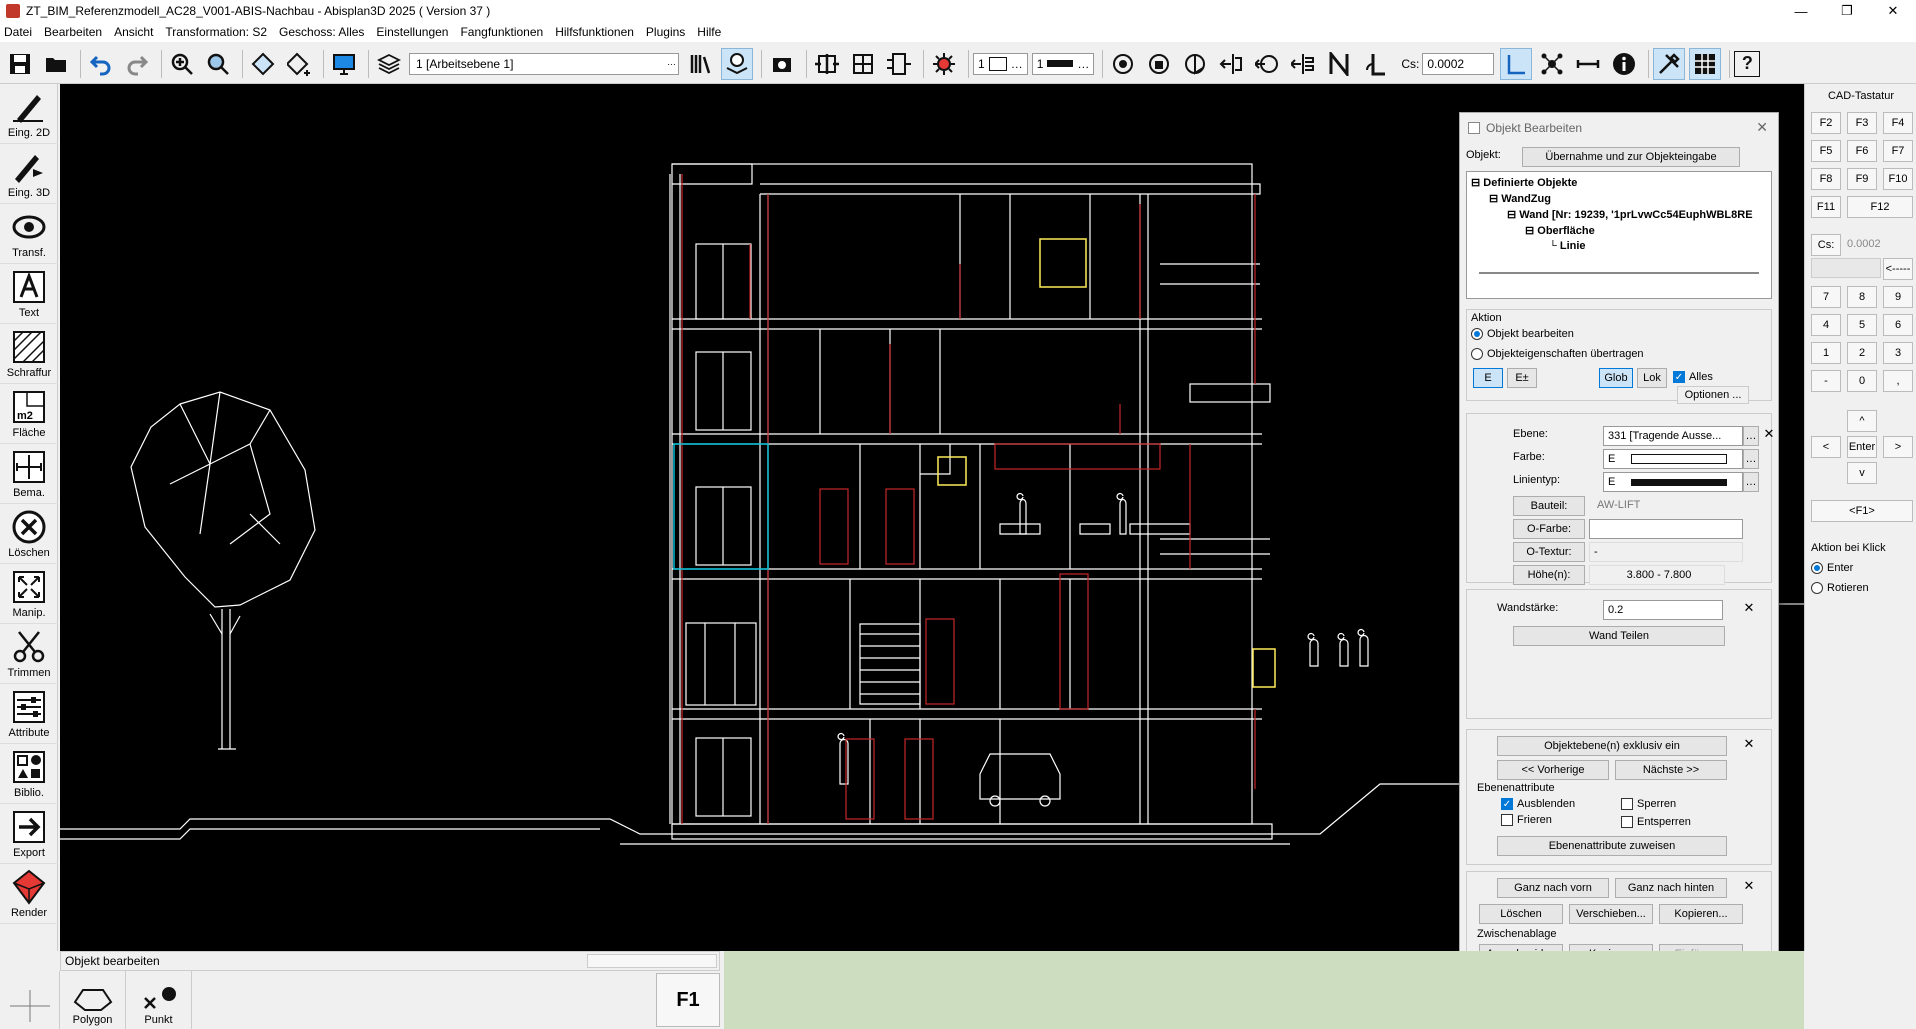  What do you see at coordinates (321, 32) in the screenshot?
I see `menu-geschoss: Geschoss: Alles` at bounding box center [321, 32].